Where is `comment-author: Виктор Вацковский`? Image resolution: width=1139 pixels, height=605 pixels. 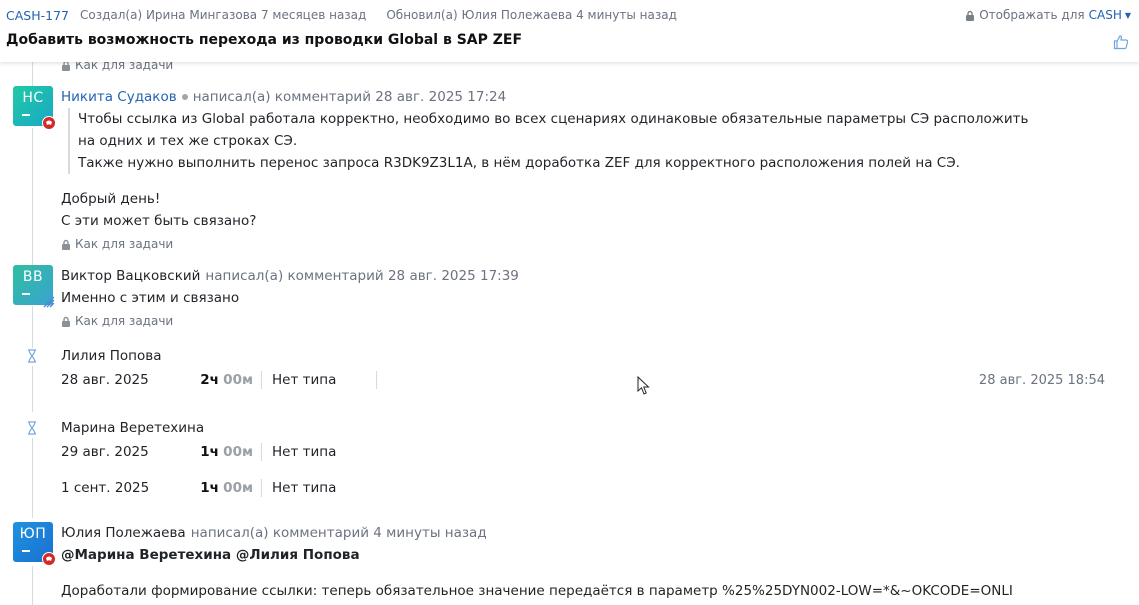
comment-author: Виктор Вацковский is located at coordinates (130, 276).